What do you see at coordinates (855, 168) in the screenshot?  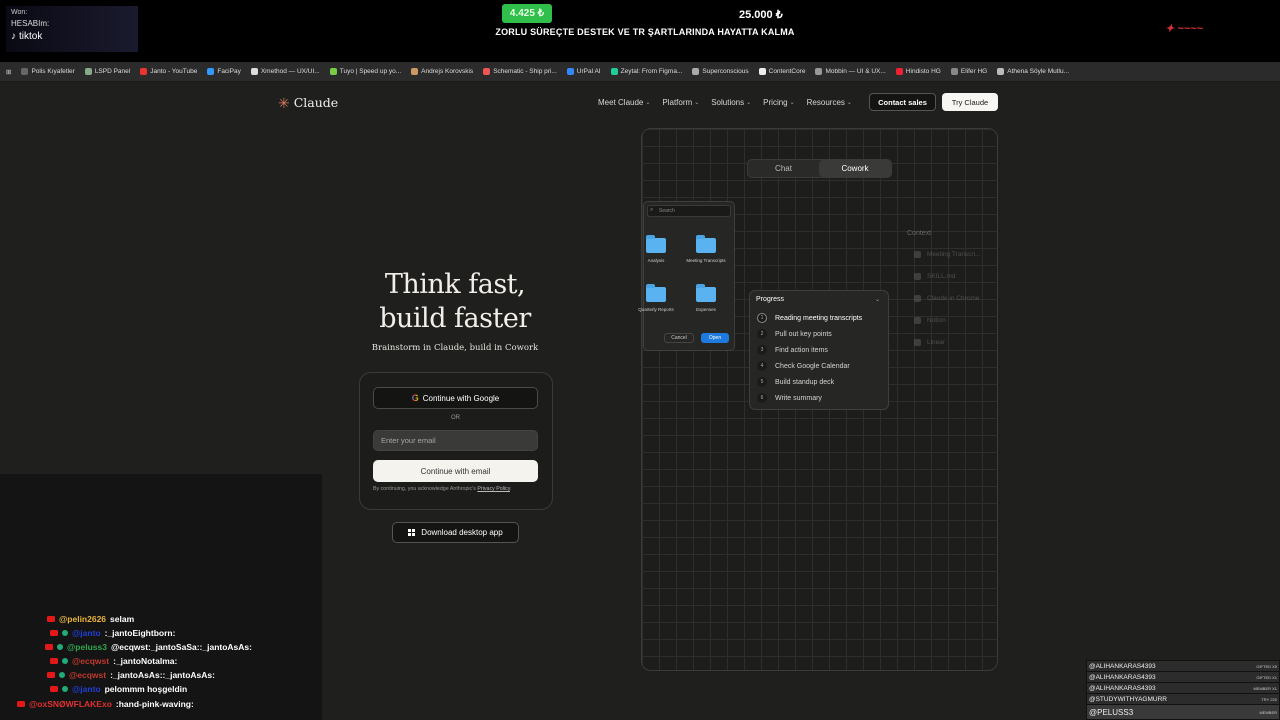 I see `tab-cowork: Cowork` at bounding box center [855, 168].